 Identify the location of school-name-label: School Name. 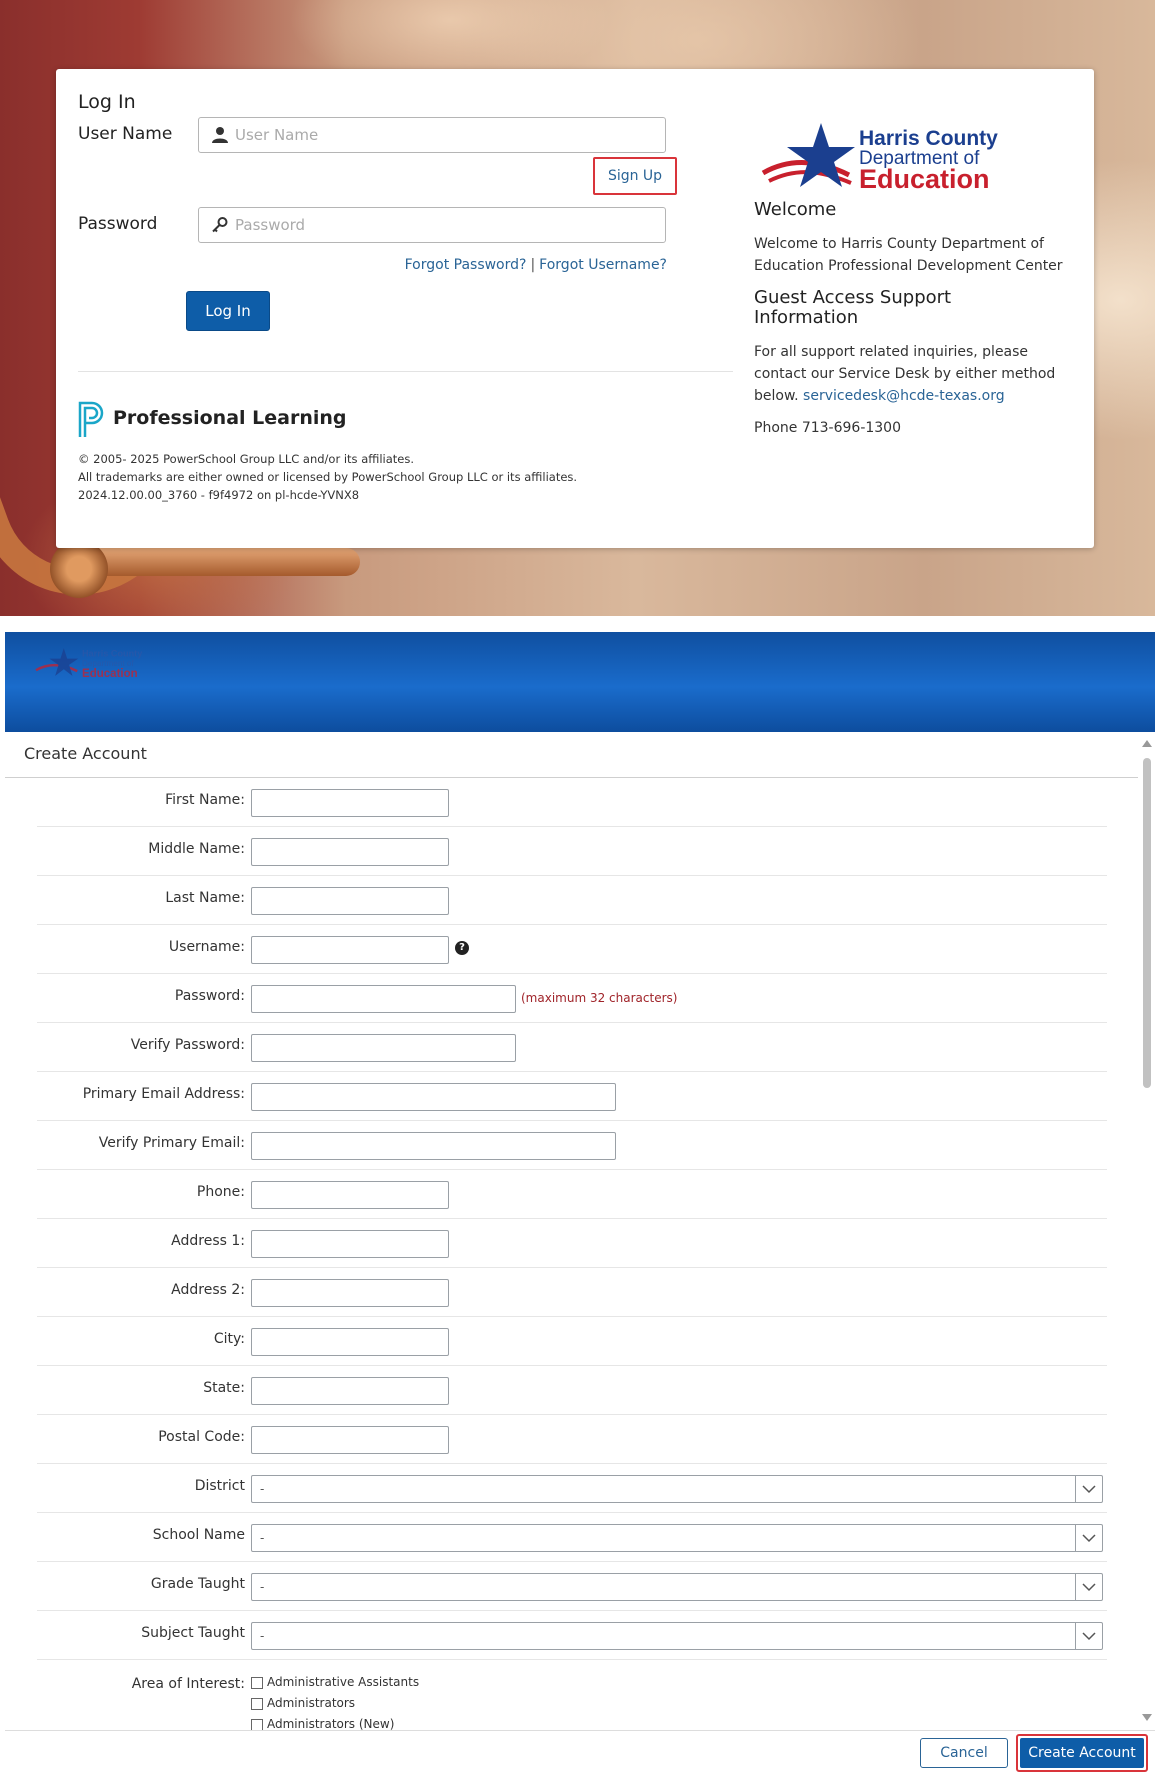
(198, 1535).